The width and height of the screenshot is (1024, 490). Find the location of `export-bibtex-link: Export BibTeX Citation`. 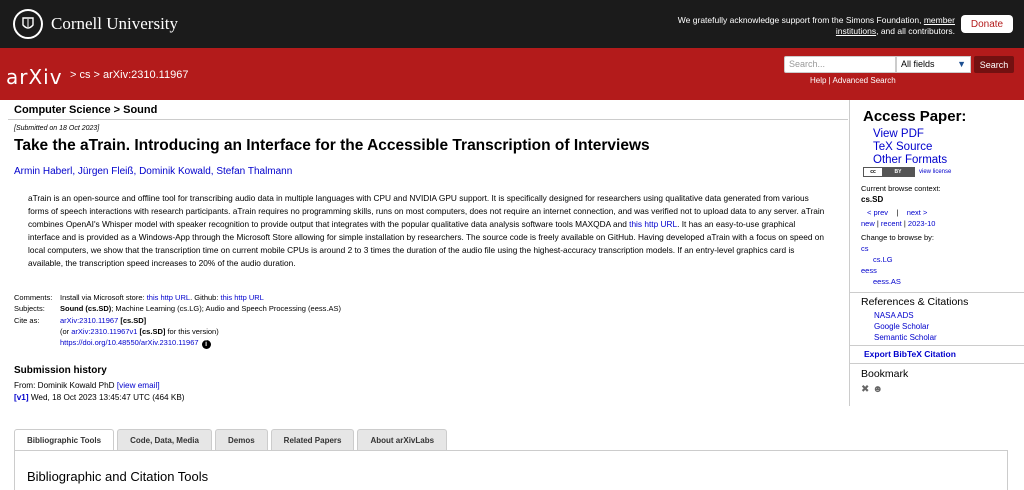

export-bibtex-link: Export BibTeX Citation is located at coordinates (910, 354).